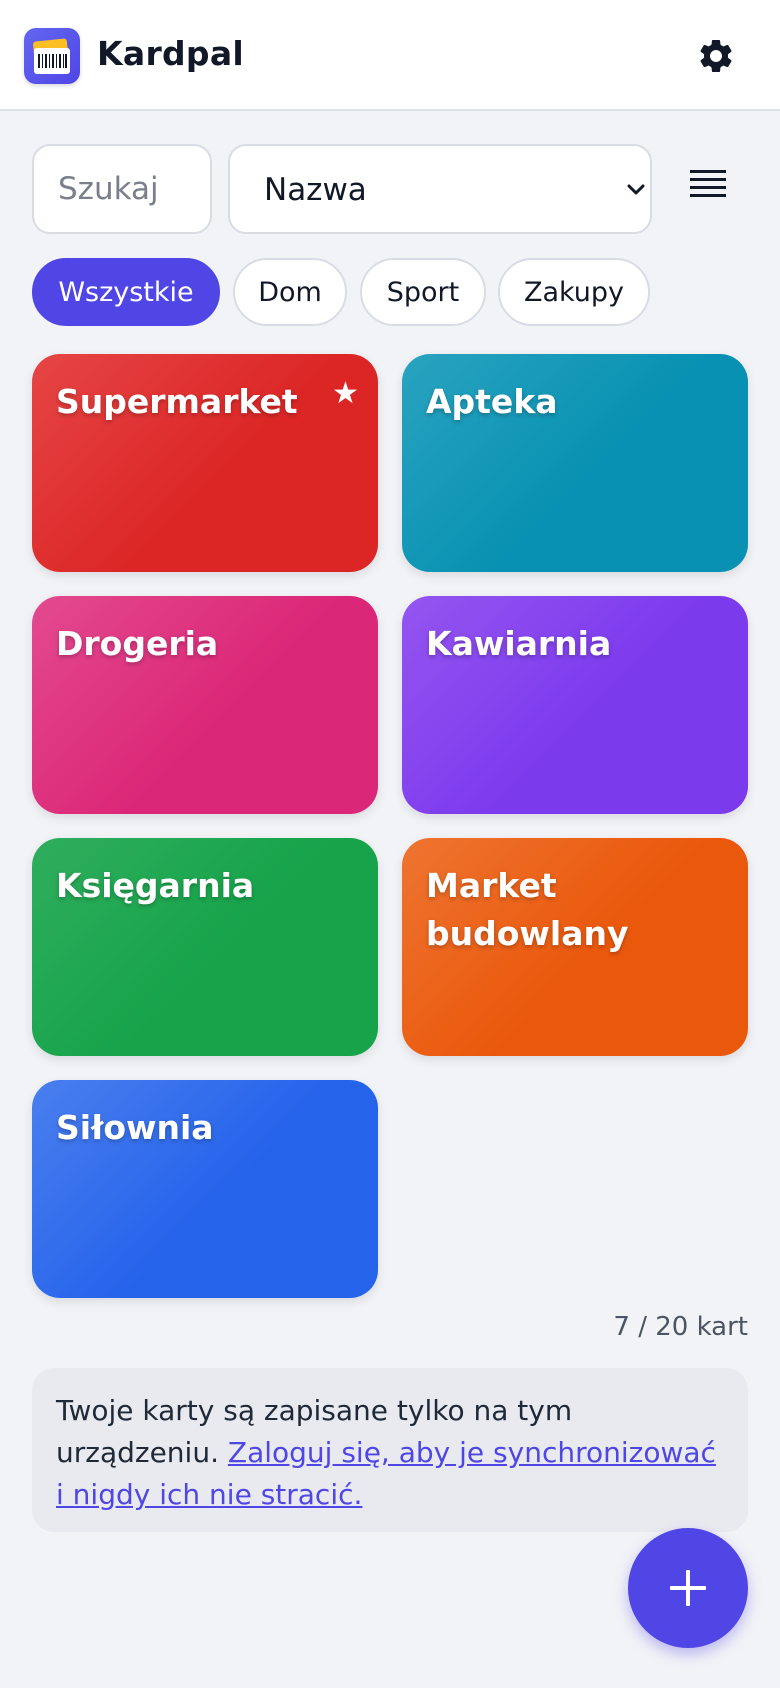 The width and height of the screenshot is (780, 1688). I want to click on list-view-icon, so click(708, 184).